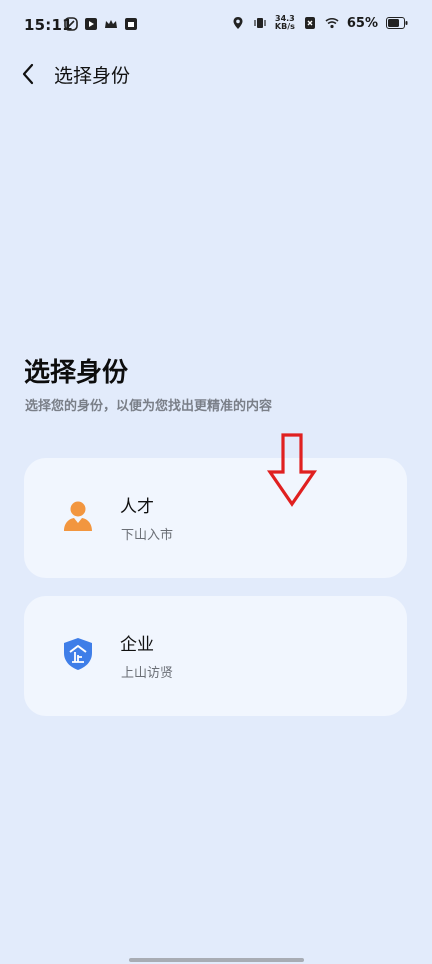  I want to click on network-speed-unit: KB/s, so click(284, 26).